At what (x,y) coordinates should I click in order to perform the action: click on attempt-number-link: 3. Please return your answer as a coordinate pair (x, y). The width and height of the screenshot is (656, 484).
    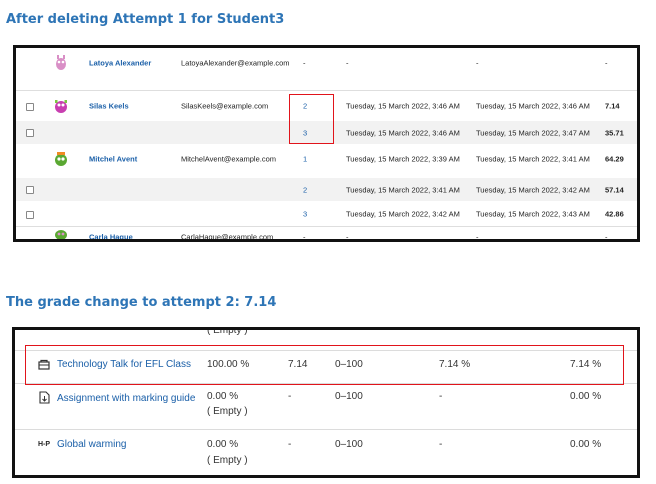
    Looking at the image, I should click on (305, 214).